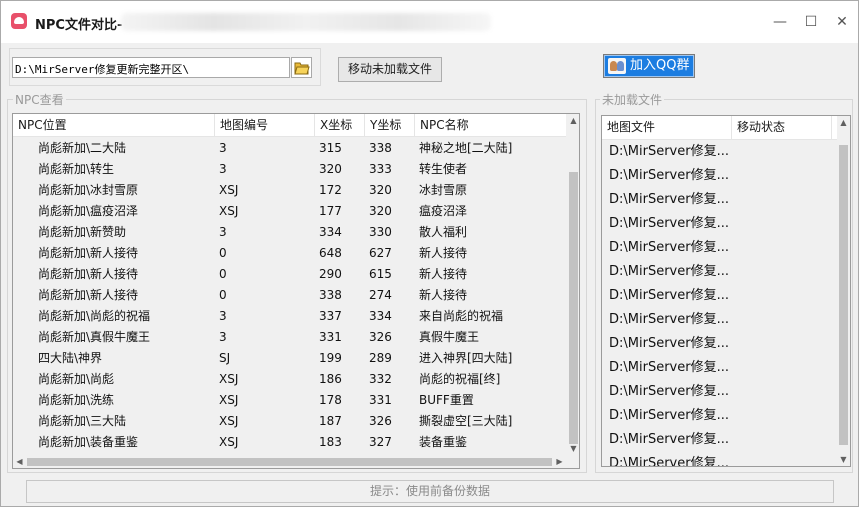 This screenshot has width=859, height=507. What do you see at coordinates (443, 442) in the screenshot?
I see `npc-name-cell: 装备重鉴` at bounding box center [443, 442].